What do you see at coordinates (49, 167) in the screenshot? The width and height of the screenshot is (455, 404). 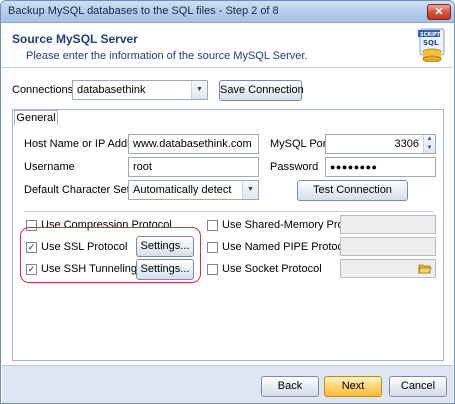 I see `username-label: Username` at bounding box center [49, 167].